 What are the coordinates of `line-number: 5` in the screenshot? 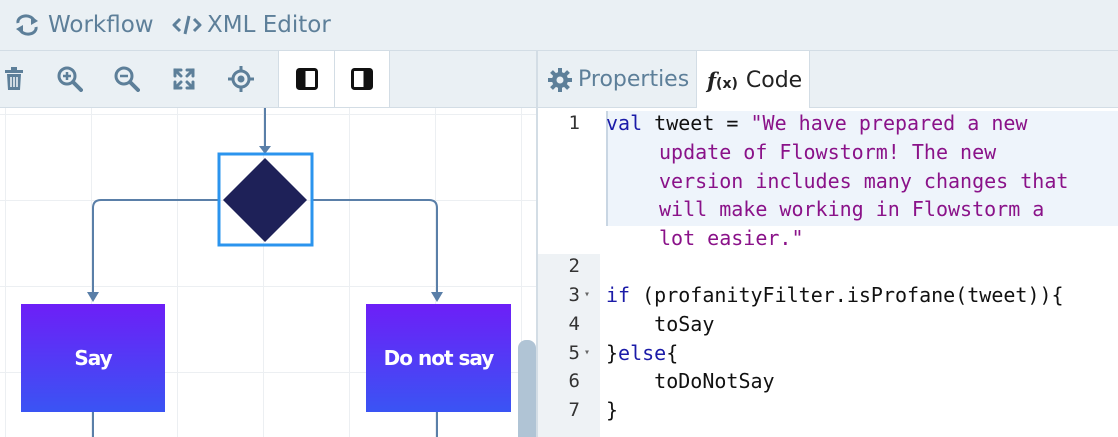 It's located at (574, 353).